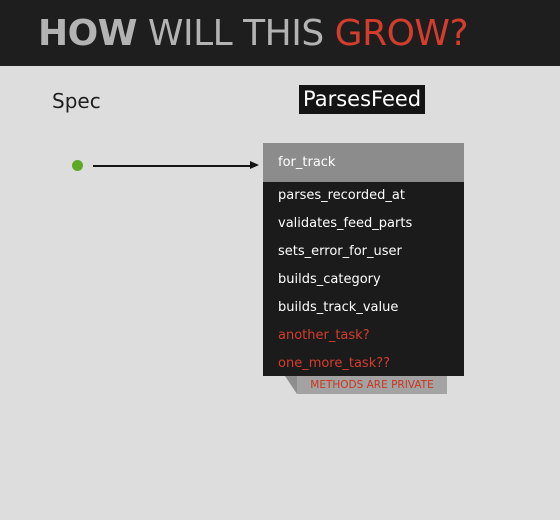 This screenshot has width=560, height=520. Describe the element at coordinates (362, 99) in the screenshot. I see `class-name-label: ParsesFeed` at that location.